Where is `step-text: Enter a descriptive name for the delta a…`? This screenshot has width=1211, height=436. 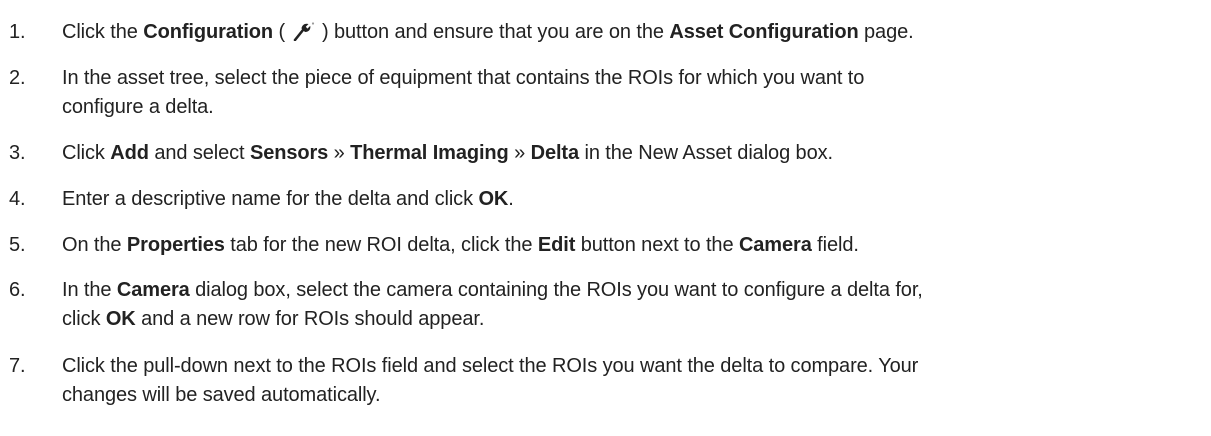
step-text: Enter a descriptive name for the delta a… is located at coordinates (288, 199).